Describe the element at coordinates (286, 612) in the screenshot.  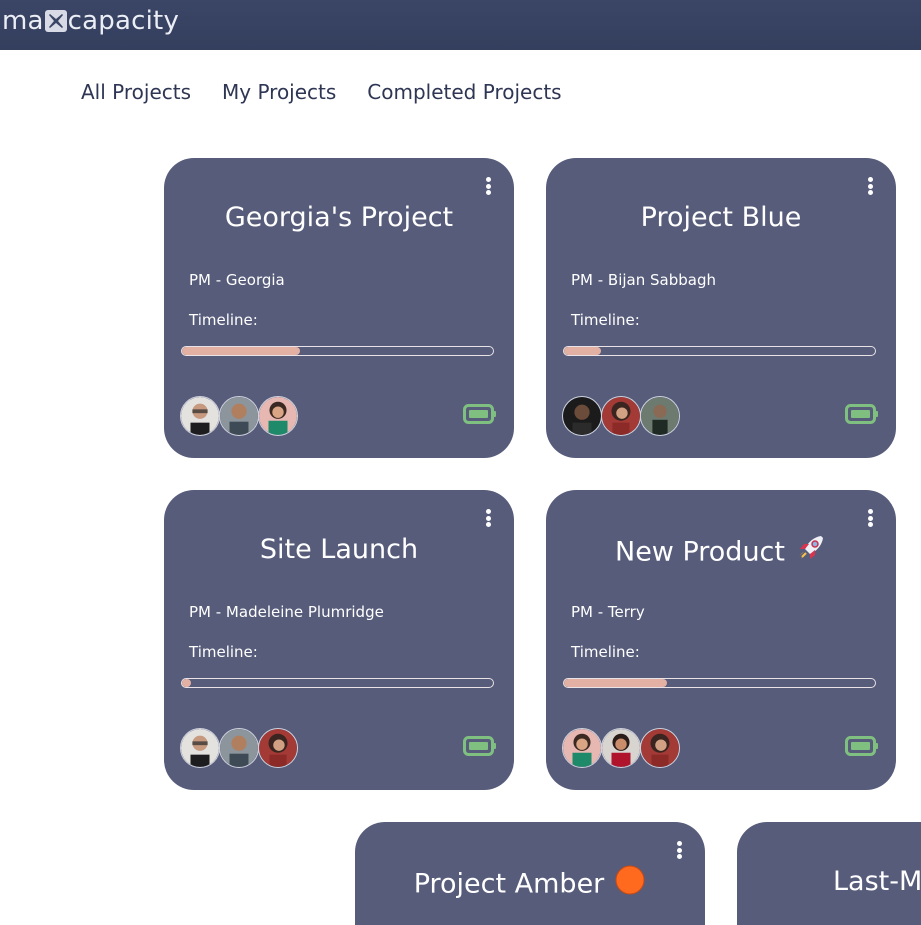
I see `project-manager: PM - Madeleine Plumridge` at that location.